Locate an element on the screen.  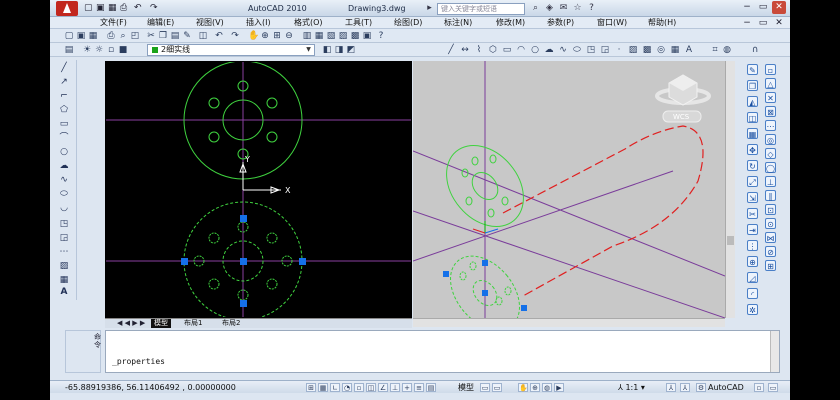
clean-screen-icon: ▭ is located at coordinates (773, 387).